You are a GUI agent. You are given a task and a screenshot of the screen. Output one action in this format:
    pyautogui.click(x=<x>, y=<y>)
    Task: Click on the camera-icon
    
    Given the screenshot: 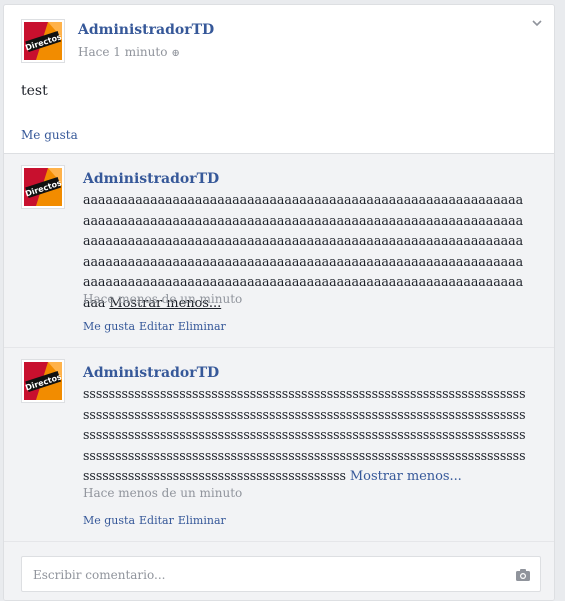 What is the action you would take?
    pyautogui.click(x=523, y=574)
    